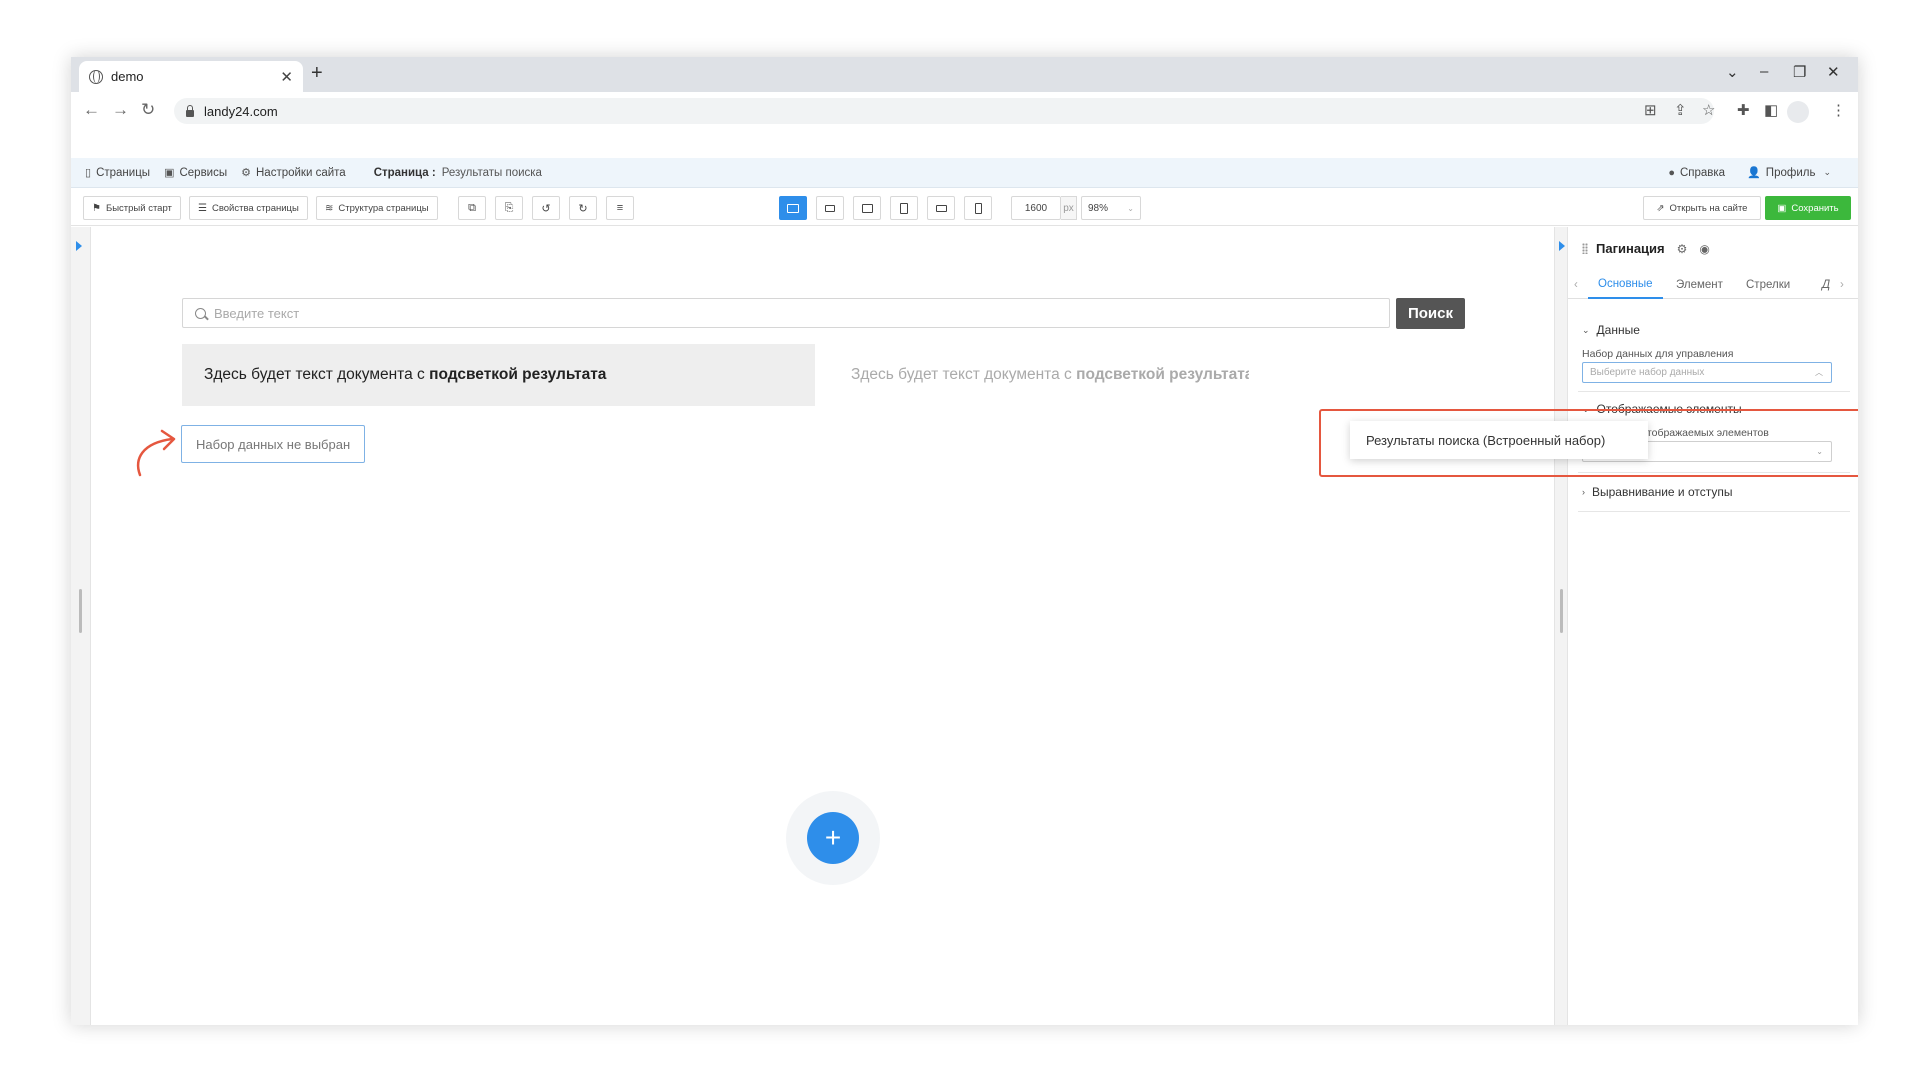 This screenshot has width=1920, height=1080. I want to click on eye-icon: ◉, so click(1704, 249).